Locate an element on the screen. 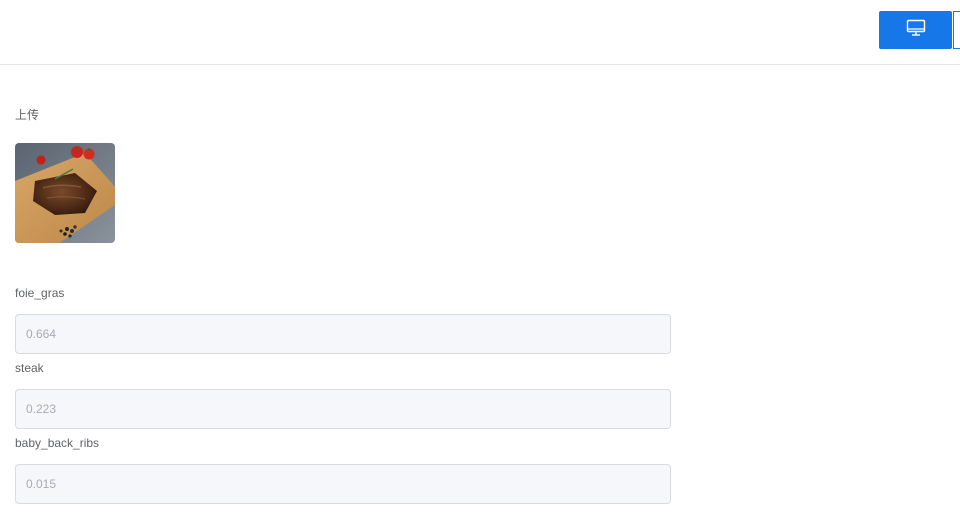 The height and width of the screenshot is (514, 960). result-value-foie-gras is located at coordinates (343, 334).